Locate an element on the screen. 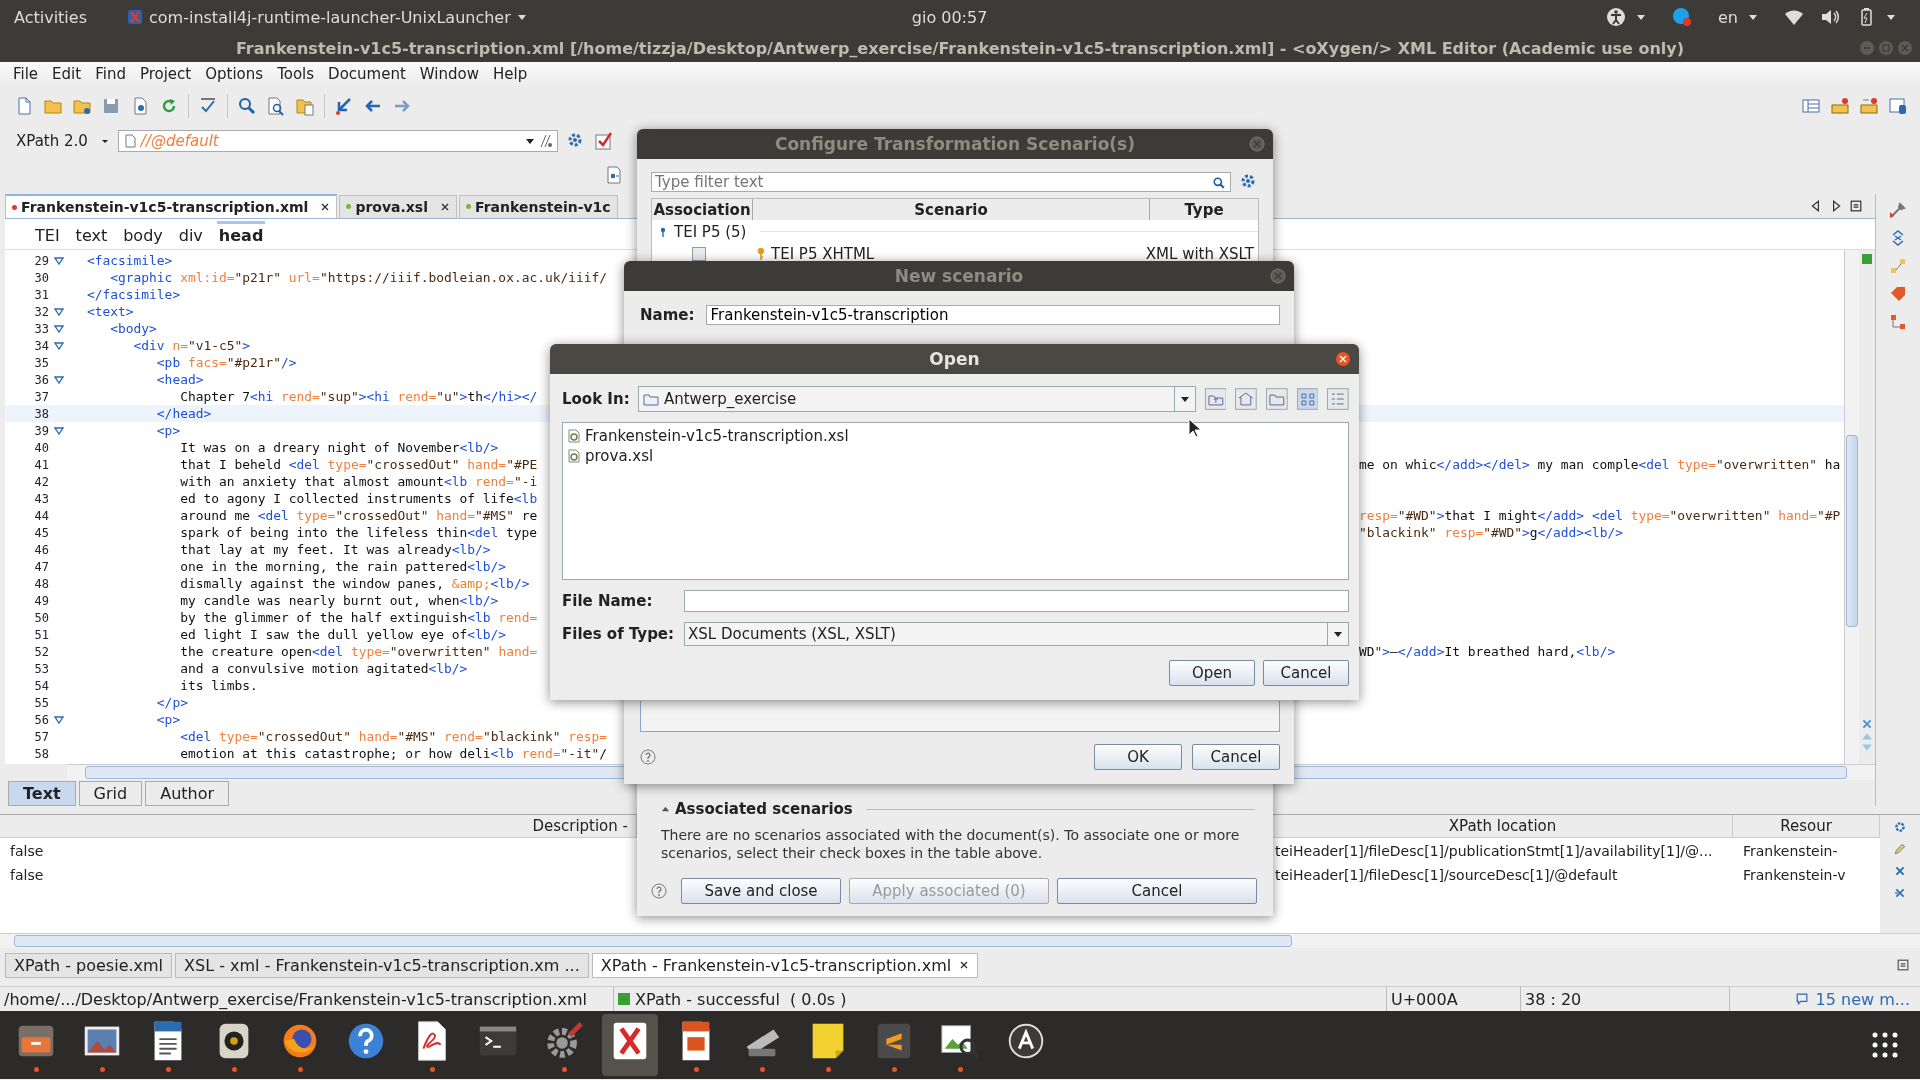  settings-icon is located at coordinates (1900, 827).